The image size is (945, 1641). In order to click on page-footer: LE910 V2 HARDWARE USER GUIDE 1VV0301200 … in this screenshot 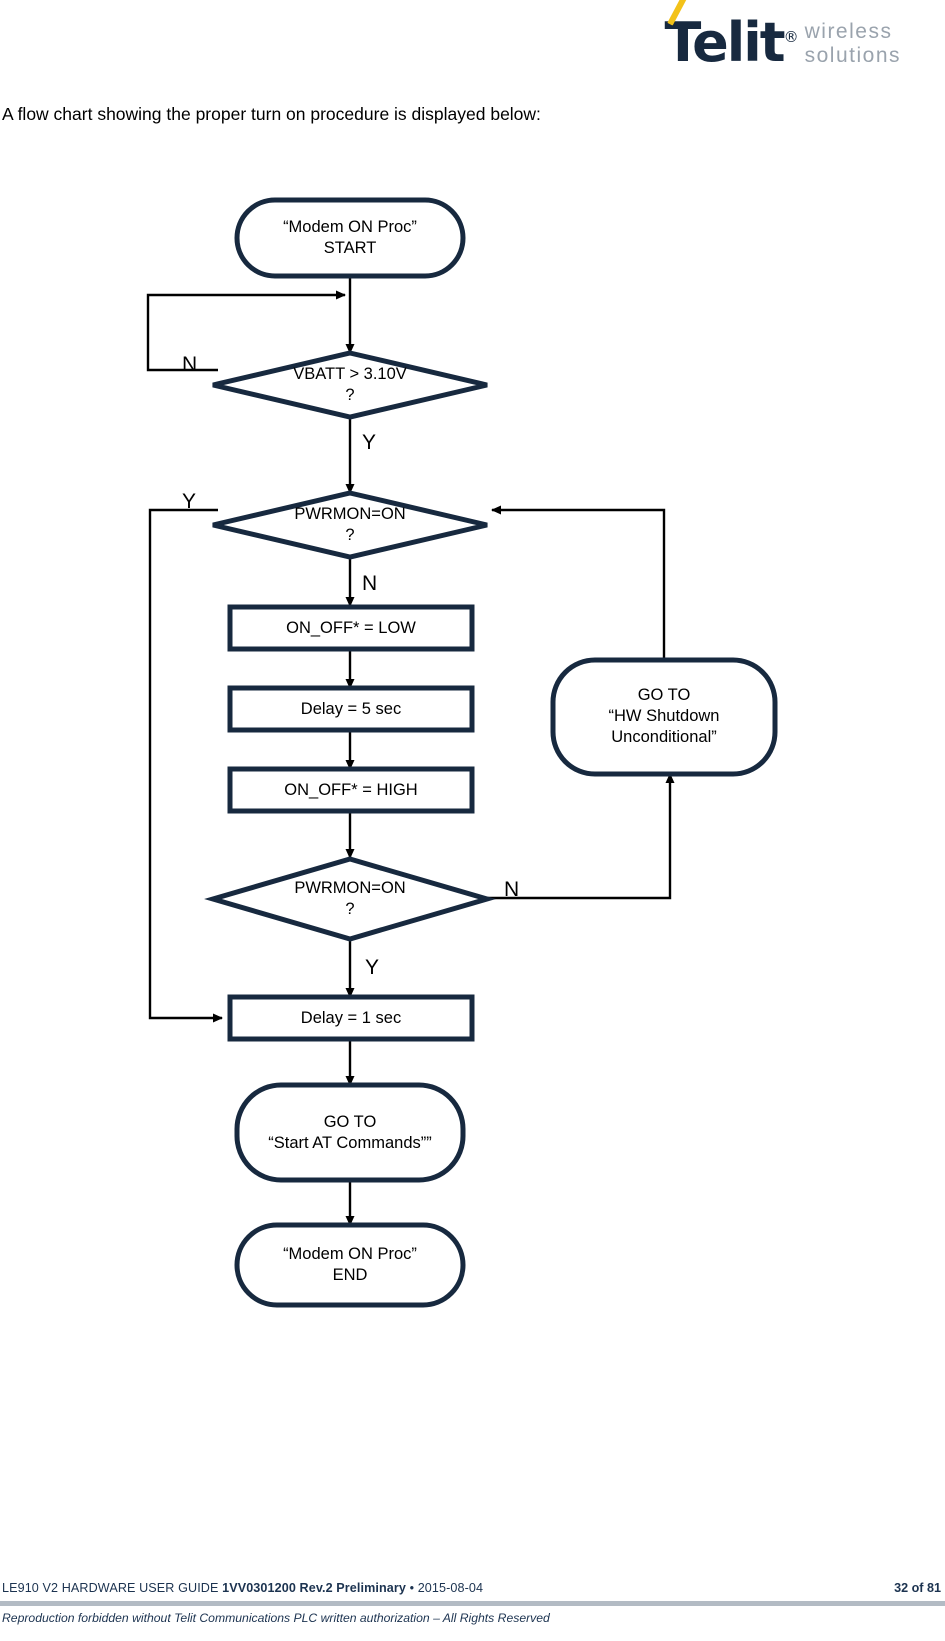, I will do `click(472, 1608)`.